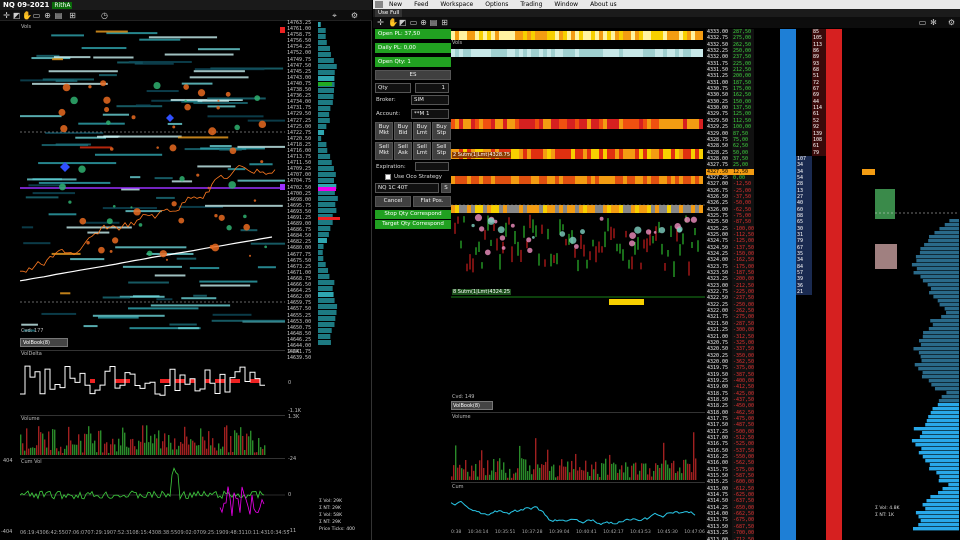 This screenshot has height=540, width=960. I want to click on menu-item-trading: Trading, so click(531, 4).